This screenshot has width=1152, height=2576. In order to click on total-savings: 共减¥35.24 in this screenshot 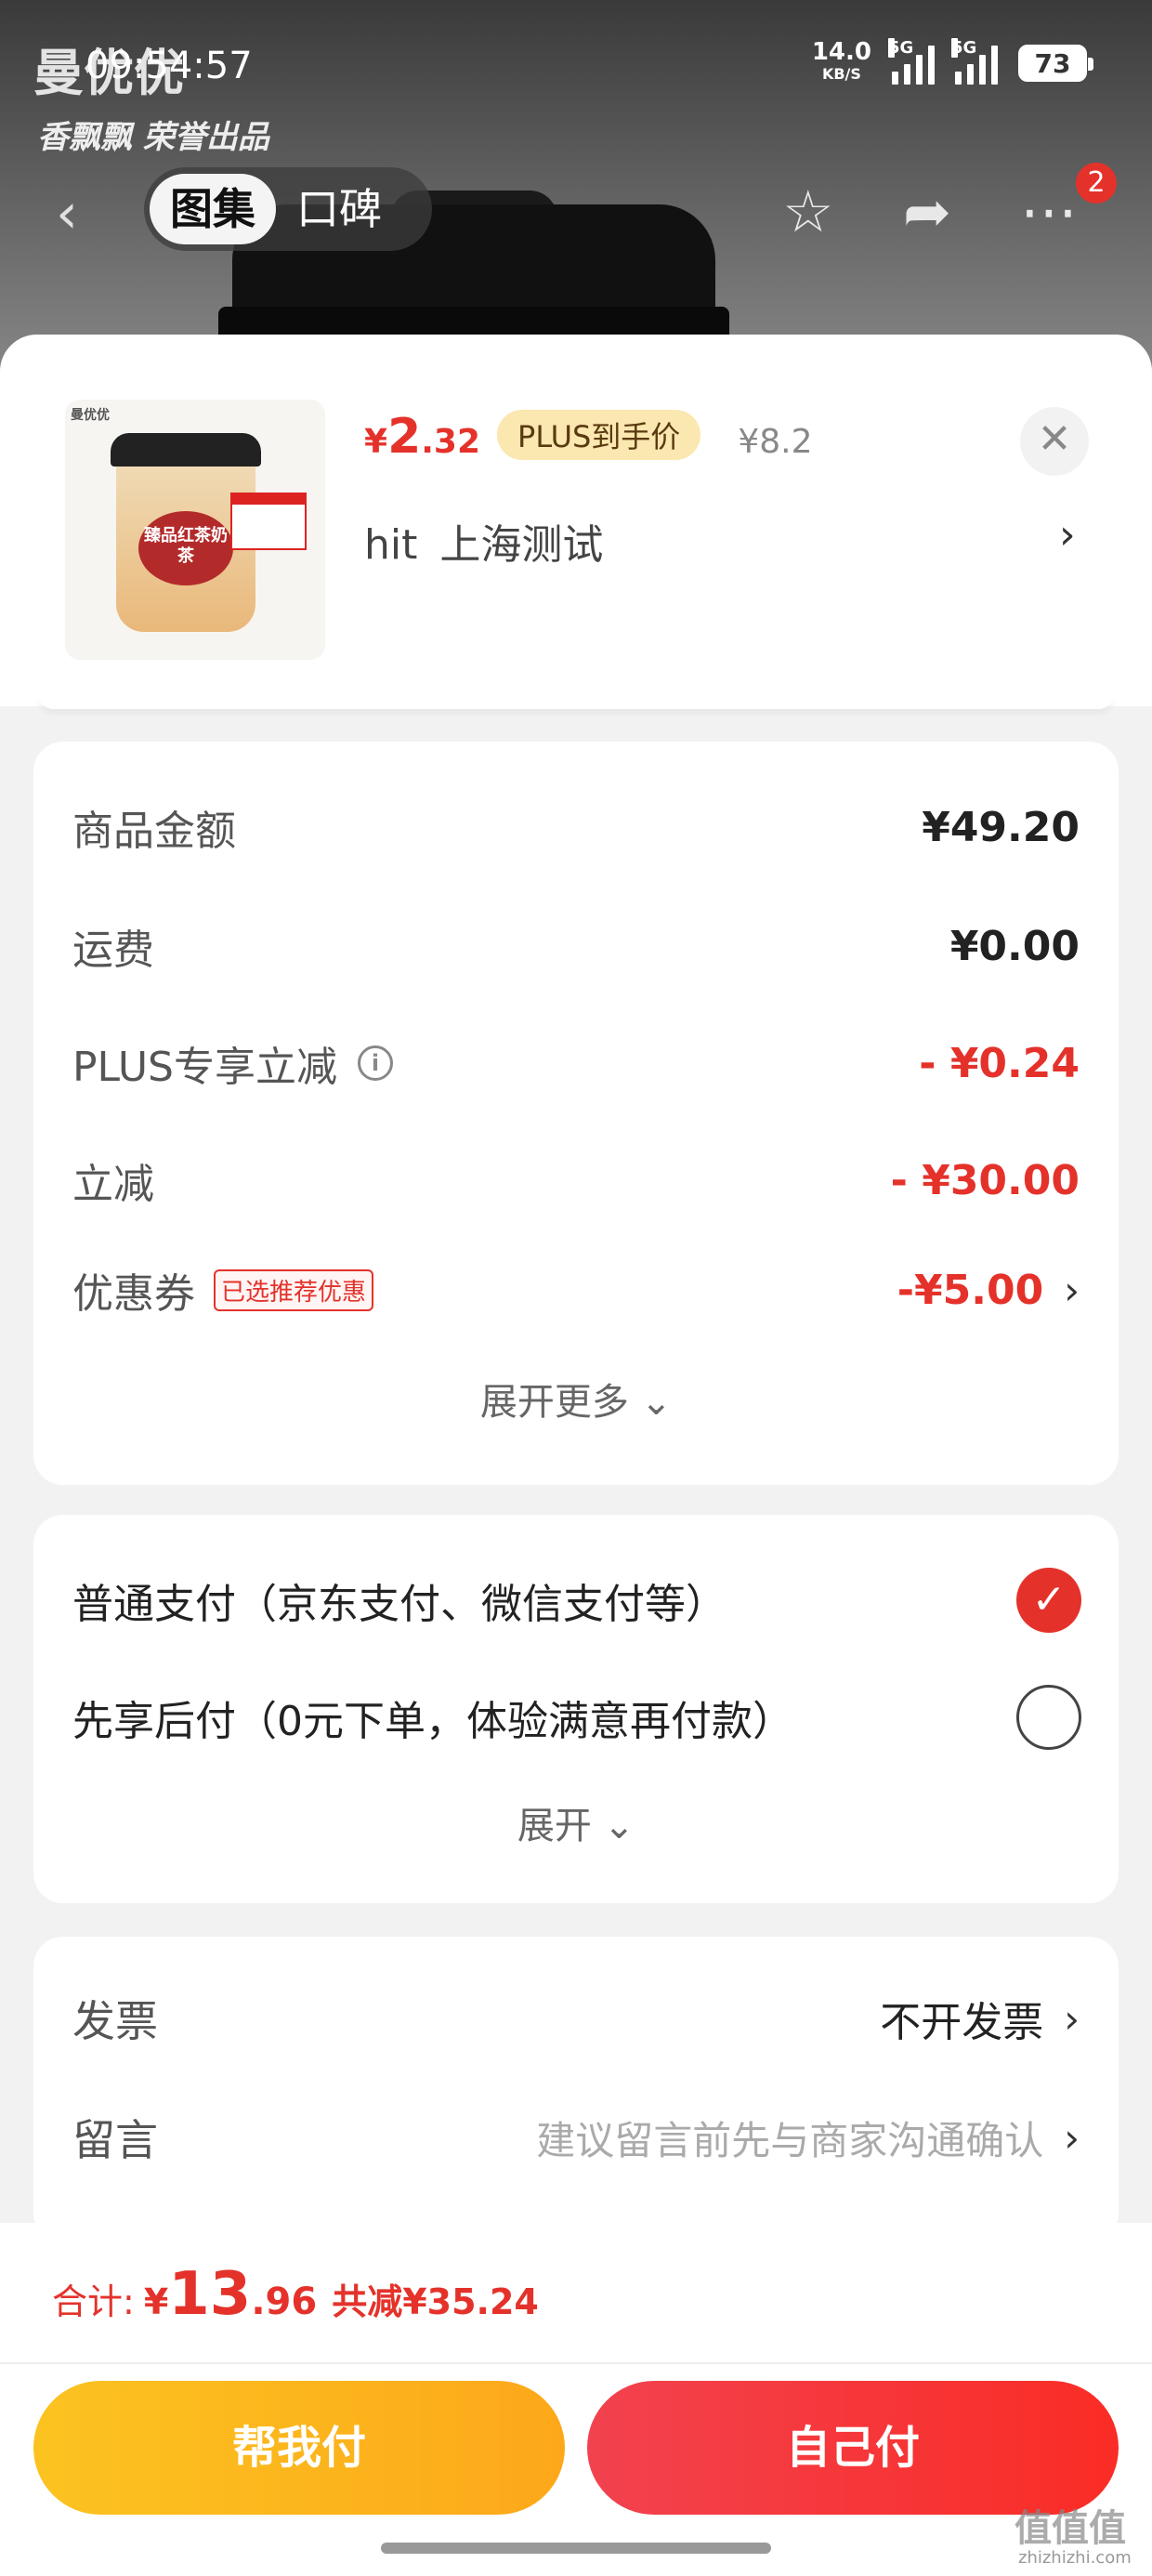, I will do `click(435, 2301)`.